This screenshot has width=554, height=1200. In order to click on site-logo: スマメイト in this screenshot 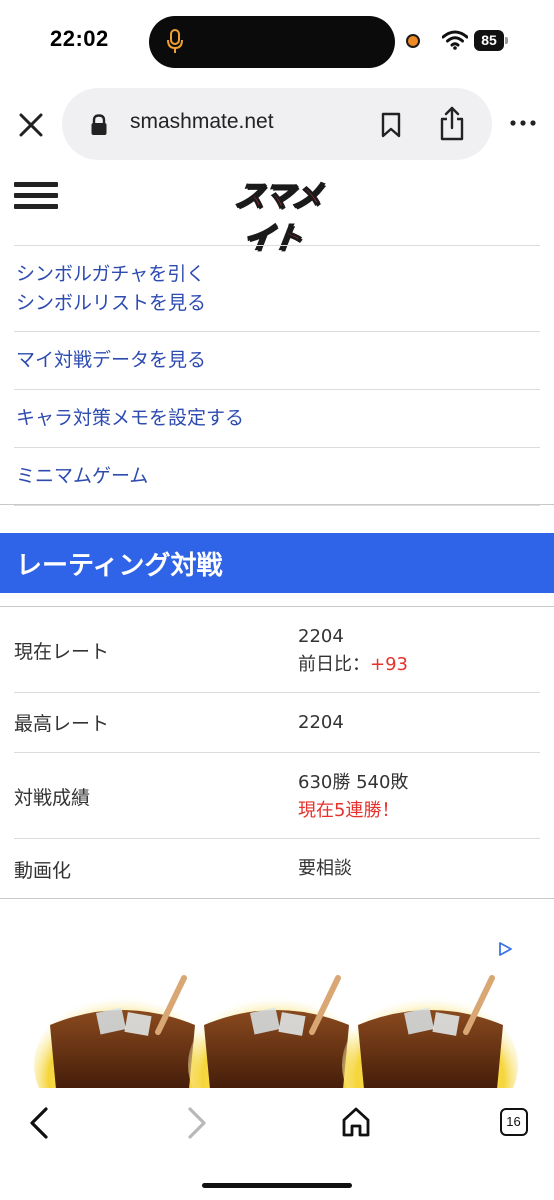, I will do `click(278, 216)`.